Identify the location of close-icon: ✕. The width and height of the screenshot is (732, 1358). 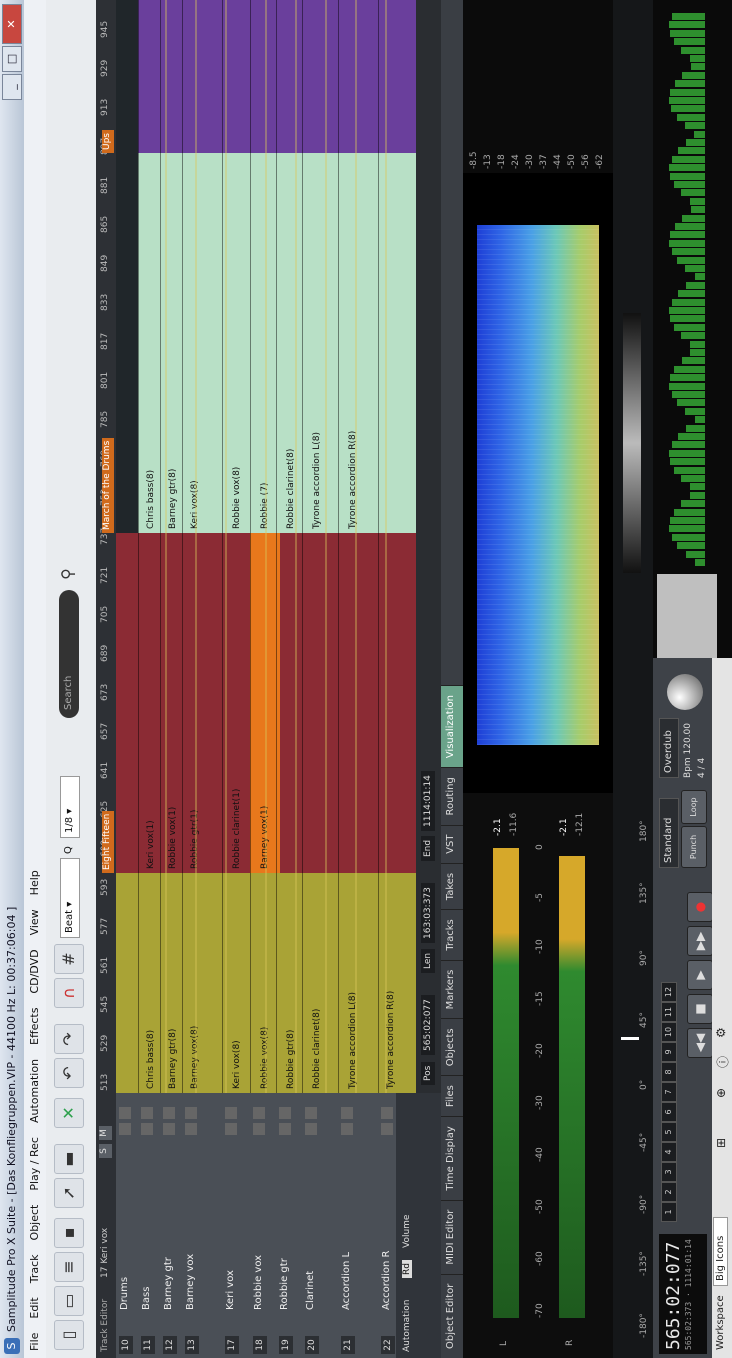
(12, 24).